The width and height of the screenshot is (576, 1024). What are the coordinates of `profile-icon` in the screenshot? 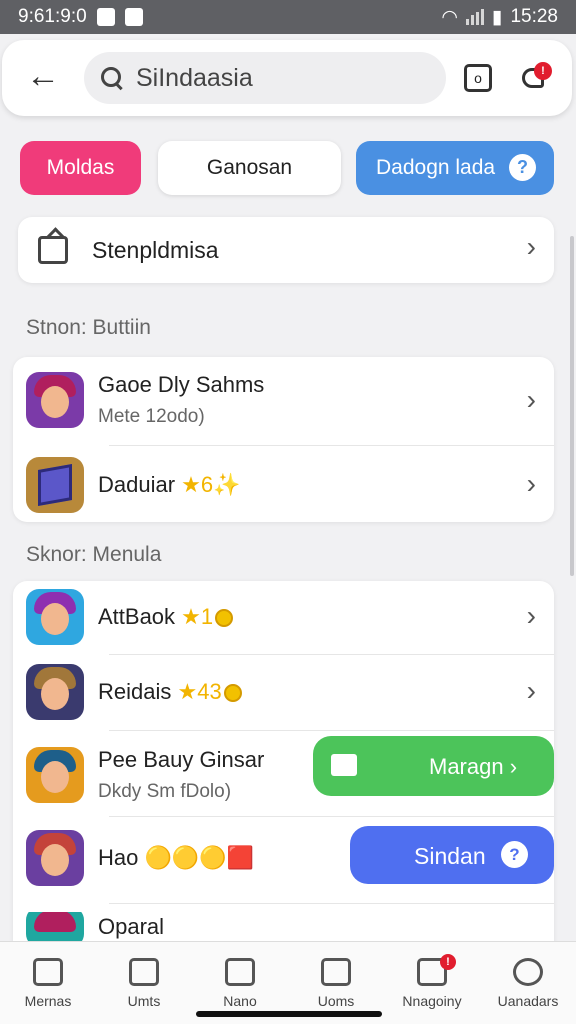 It's located at (528, 972).